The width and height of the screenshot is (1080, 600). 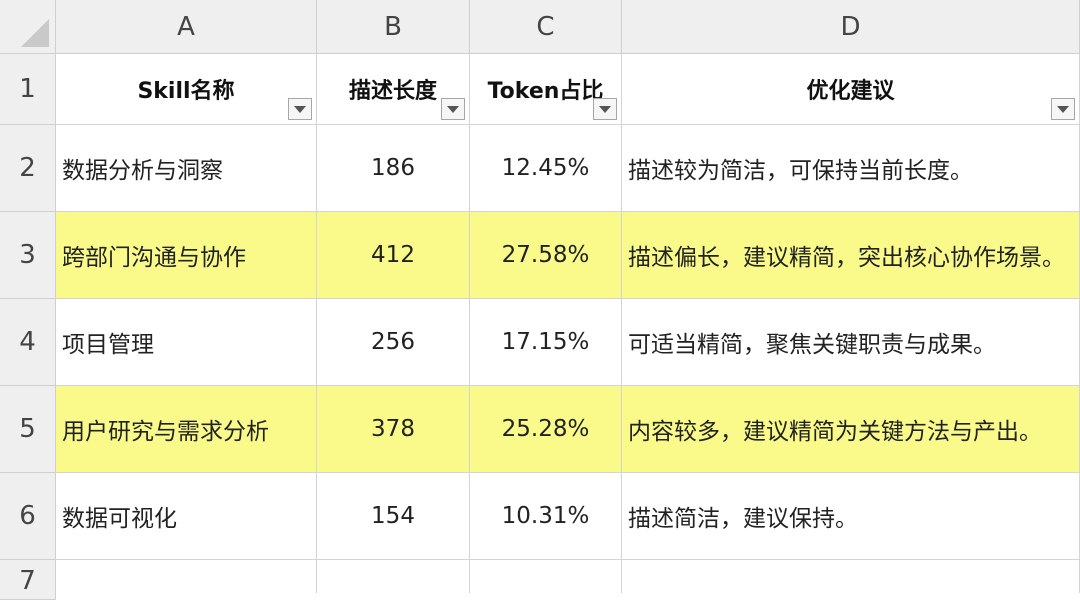 I want to click on cell-skill: 用户研究与需求分析, so click(x=186, y=429).